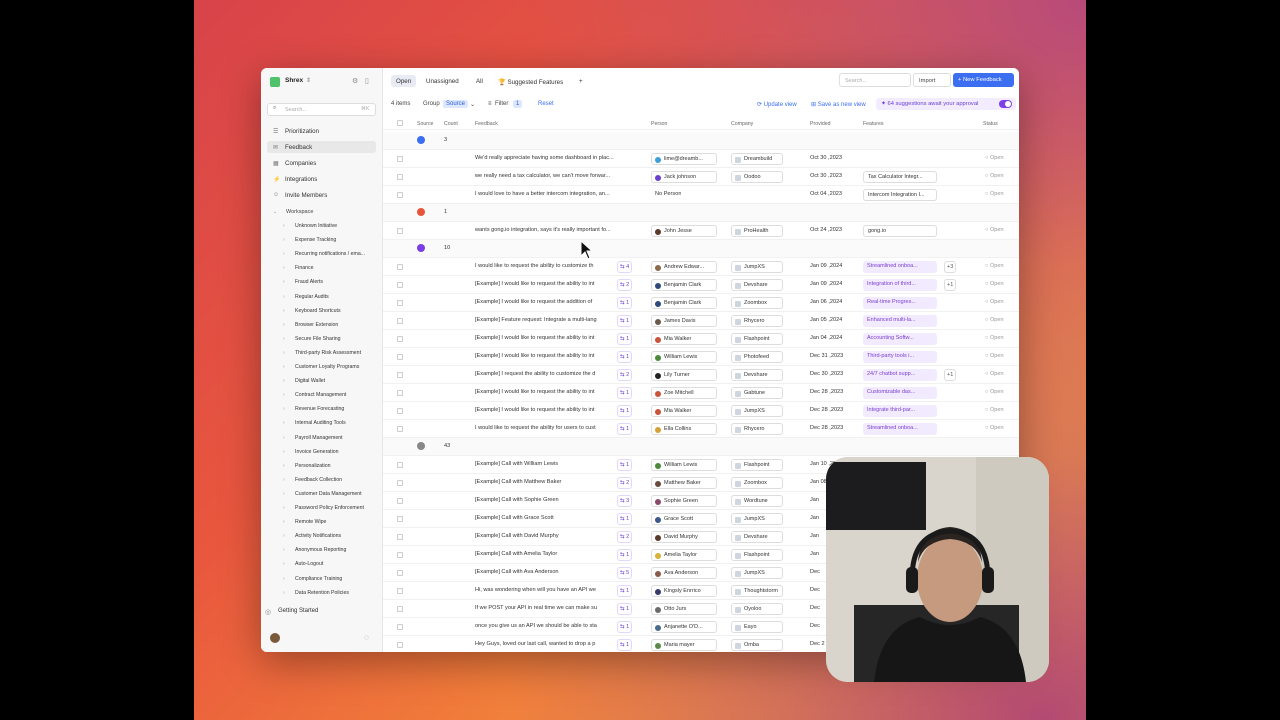  What do you see at coordinates (625, 573) in the screenshot?
I see `feature-count-badge: ⇆ 5` at bounding box center [625, 573].